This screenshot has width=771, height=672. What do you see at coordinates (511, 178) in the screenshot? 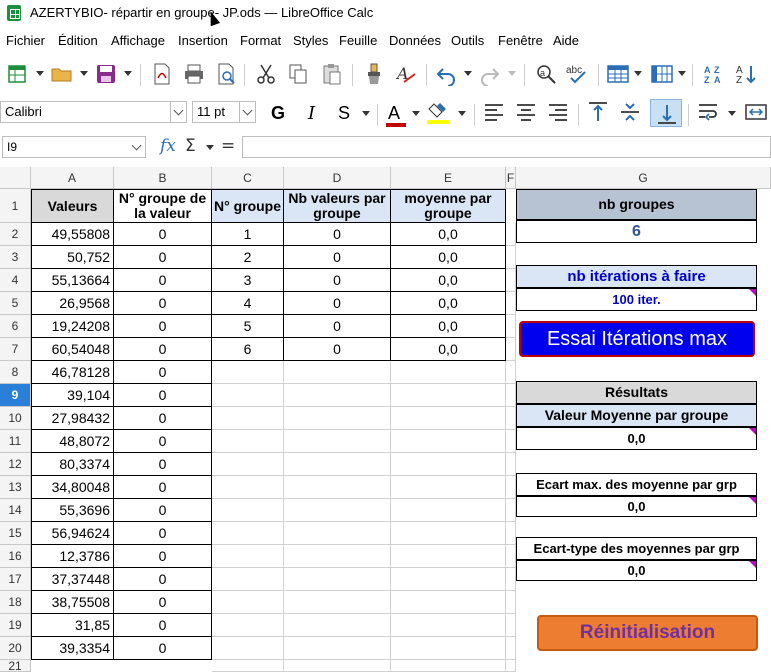
I see `column-header-f: F` at bounding box center [511, 178].